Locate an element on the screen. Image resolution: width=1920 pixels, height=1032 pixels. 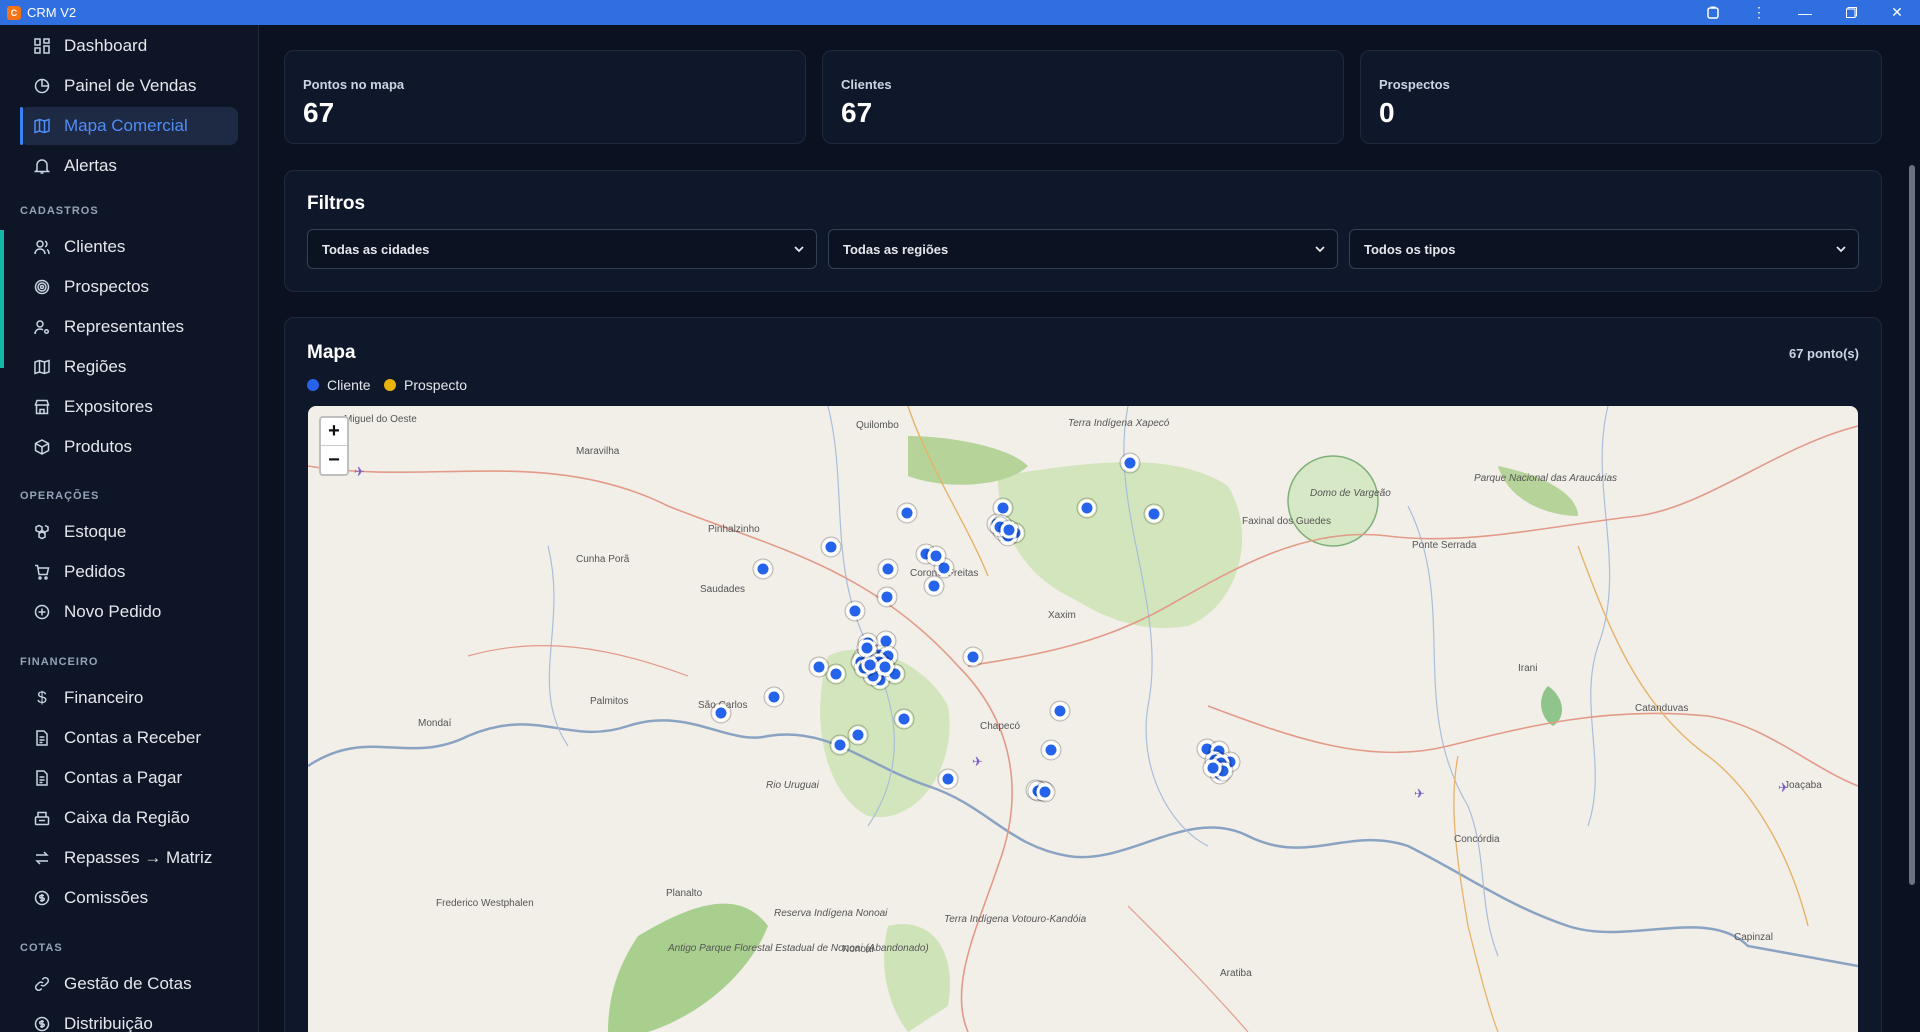
type-select: Todos os tipos is located at coordinates (1604, 249).